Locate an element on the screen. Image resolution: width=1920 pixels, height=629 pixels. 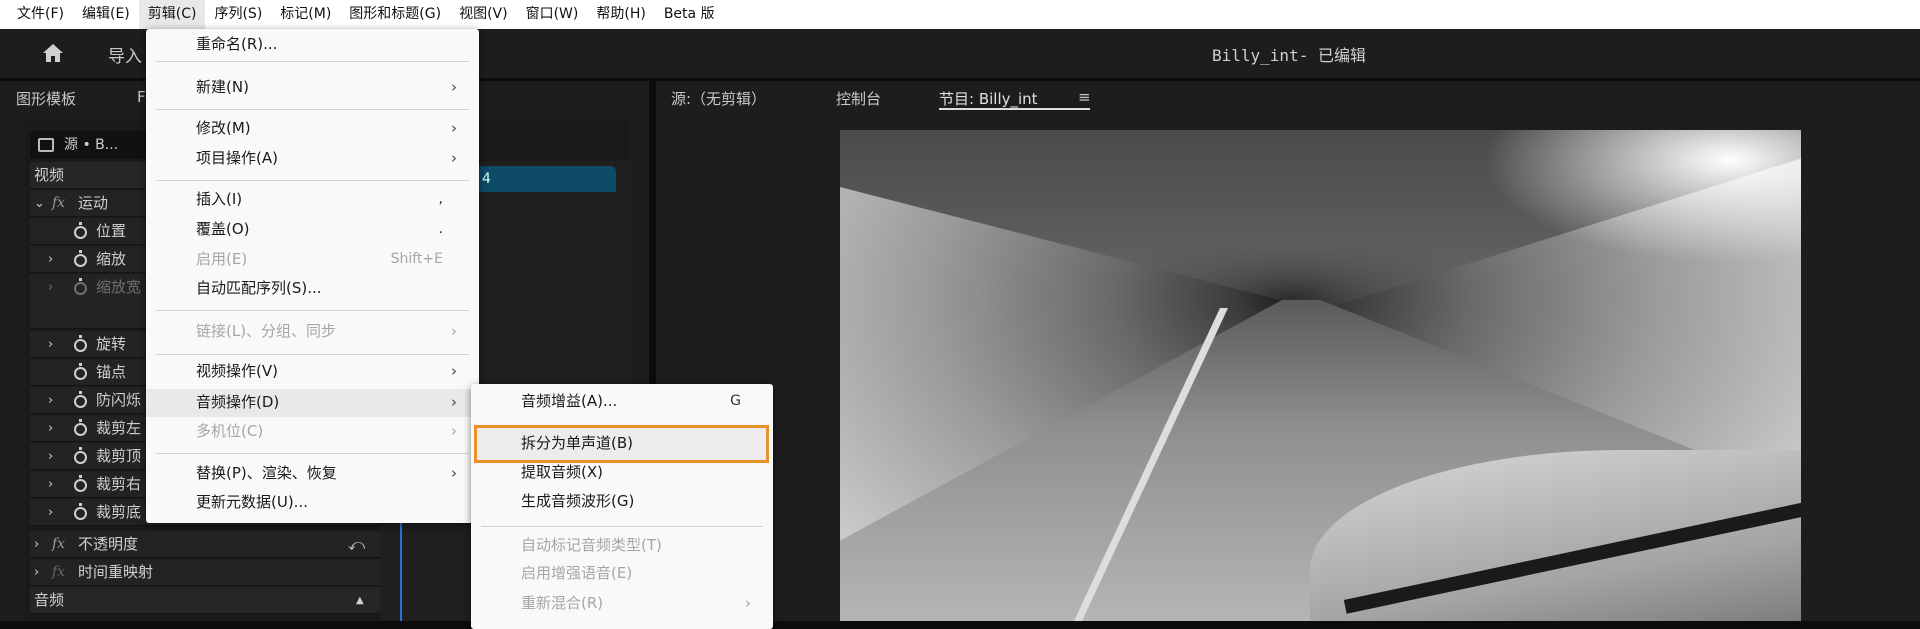
tab-graphics-templates: 图形模板 is located at coordinates (46, 98).